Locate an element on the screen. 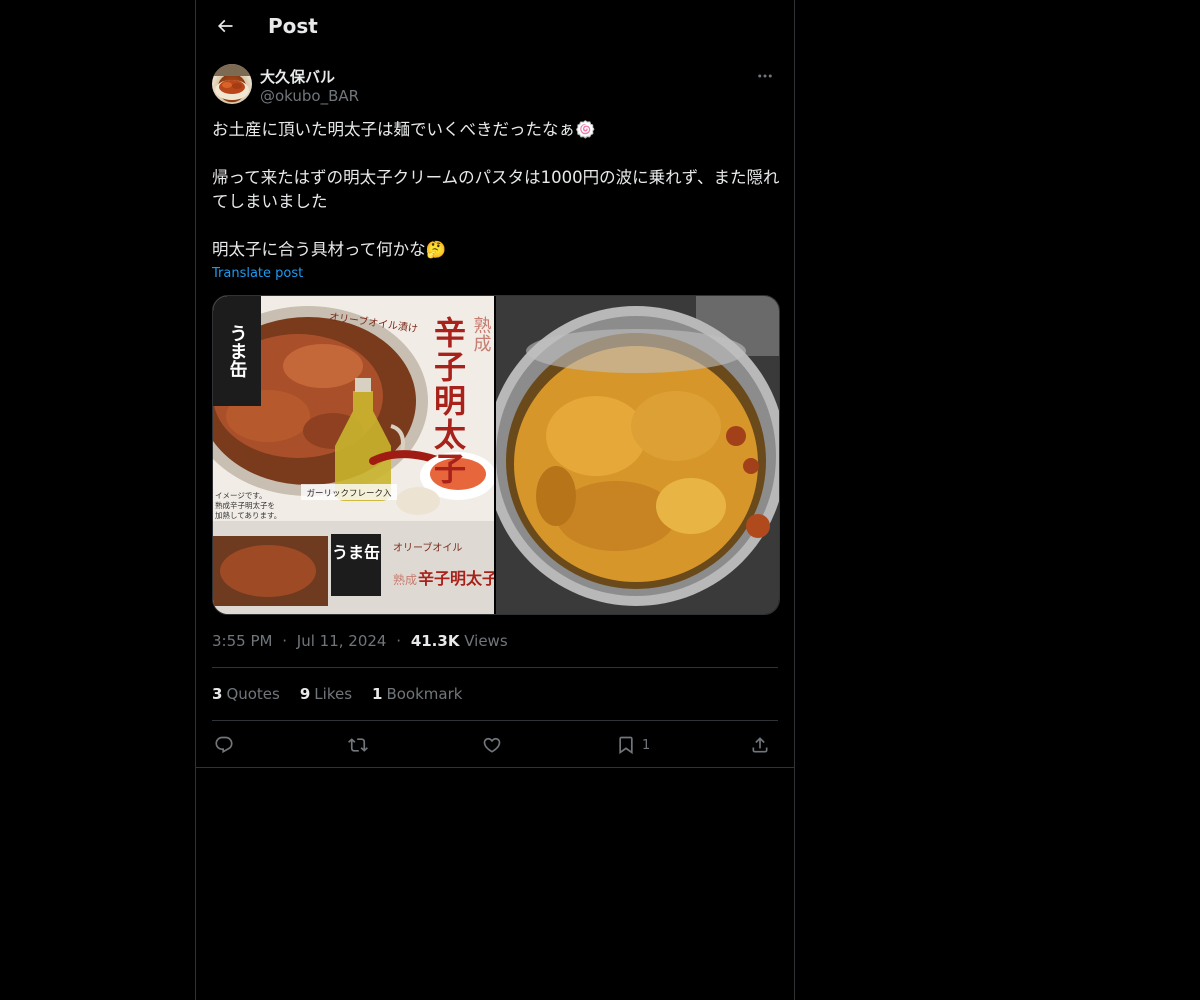 Image resolution: width=1200 pixels, height=1000 pixels. views-label: Views is located at coordinates (486, 641).